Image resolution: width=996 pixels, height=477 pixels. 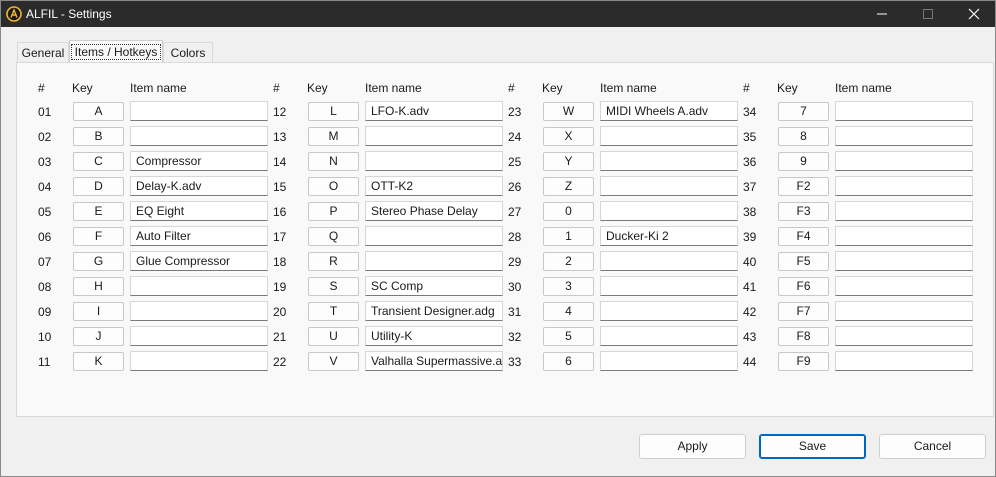 What do you see at coordinates (568, 311) in the screenshot?
I see `hotkey-button: 4` at bounding box center [568, 311].